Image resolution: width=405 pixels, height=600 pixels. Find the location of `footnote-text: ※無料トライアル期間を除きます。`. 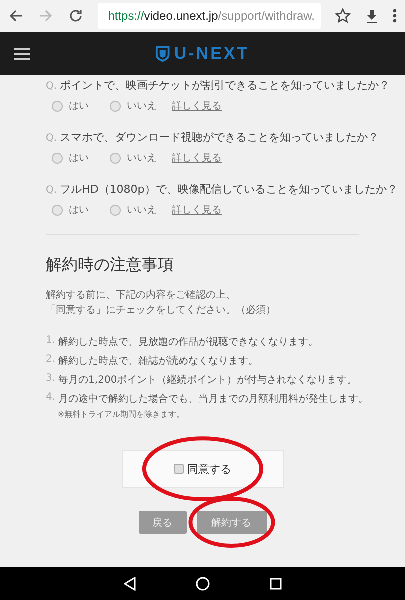

footnote-text: ※無料トライアル期間を除きます。 is located at coordinates (122, 414).